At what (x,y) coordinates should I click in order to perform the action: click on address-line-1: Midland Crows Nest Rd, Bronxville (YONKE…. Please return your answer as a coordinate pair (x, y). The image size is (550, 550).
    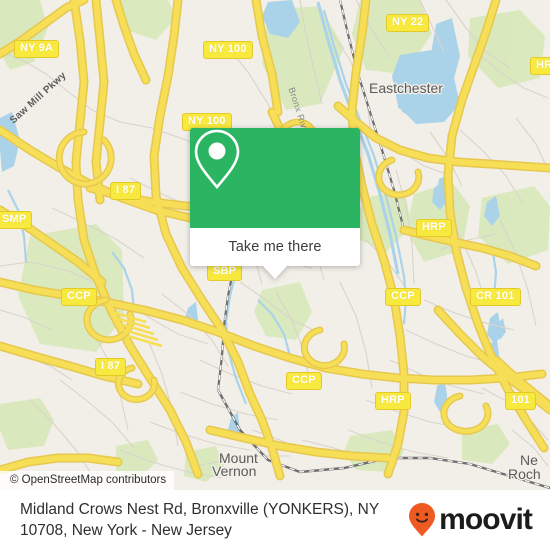
    Looking at the image, I should click on (200, 509).